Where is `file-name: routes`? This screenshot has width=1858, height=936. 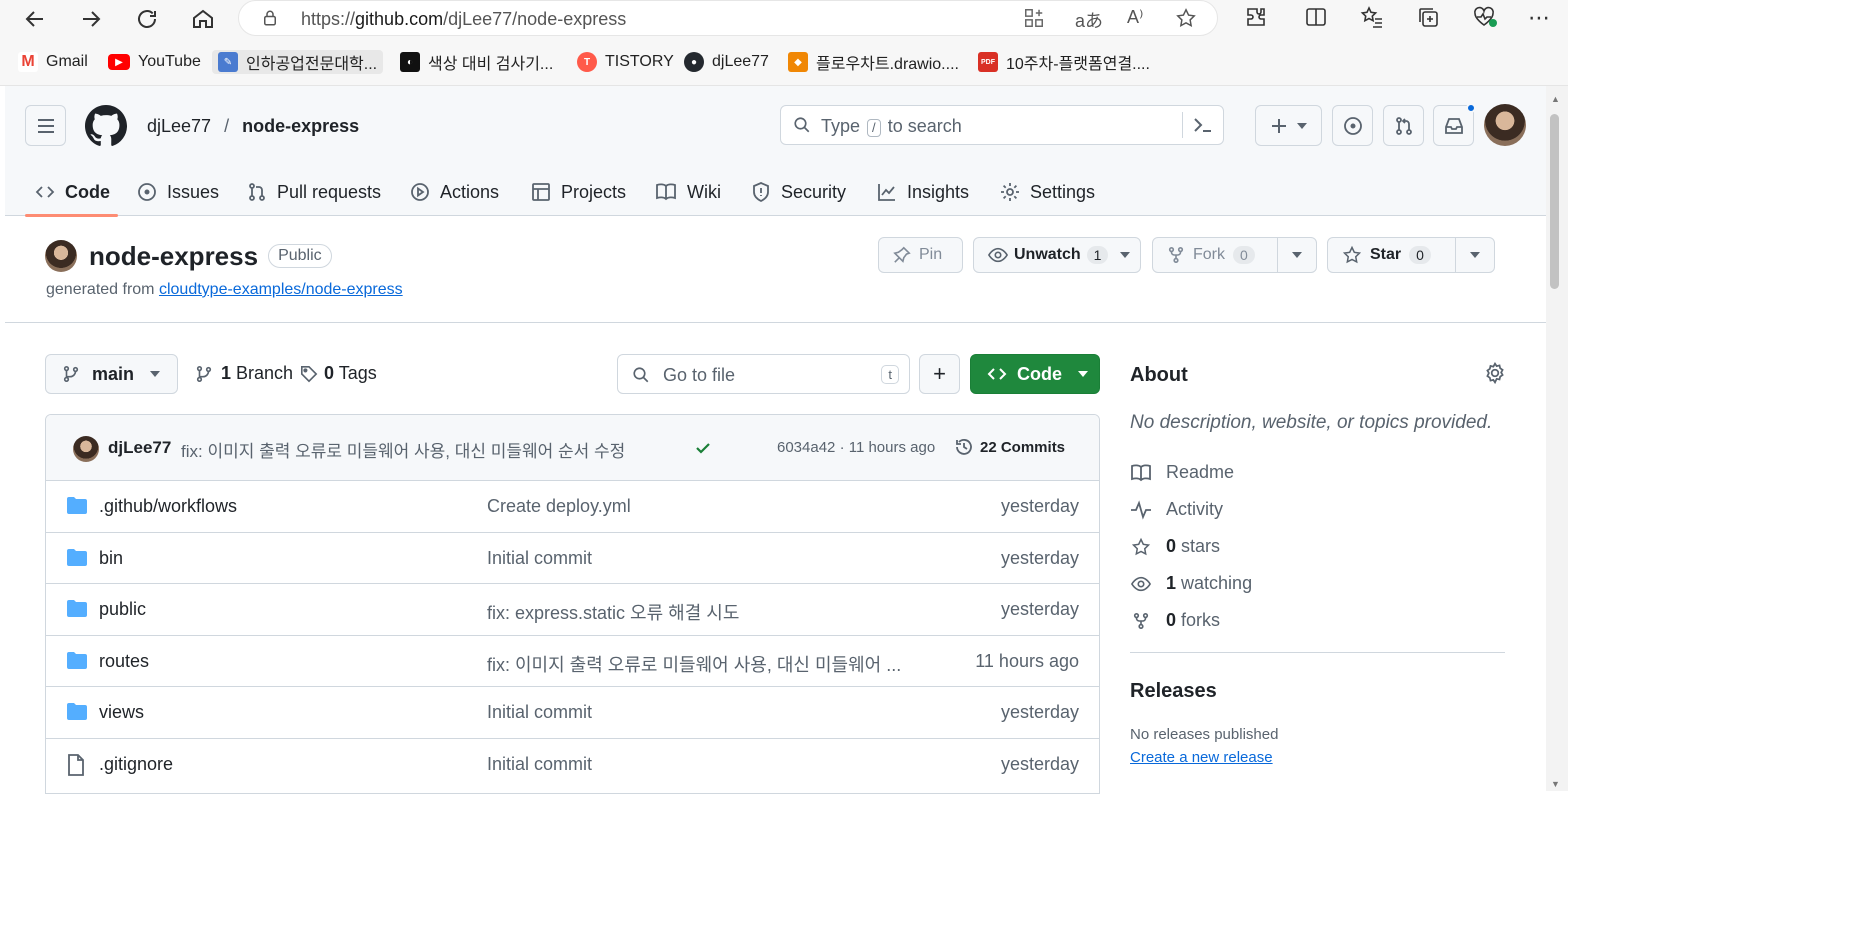
file-name: routes is located at coordinates (124, 661).